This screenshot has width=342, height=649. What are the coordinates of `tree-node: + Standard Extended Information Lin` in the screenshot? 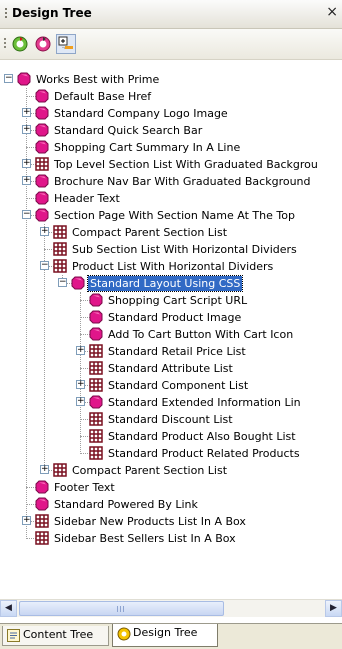 It's located at (171, 402).